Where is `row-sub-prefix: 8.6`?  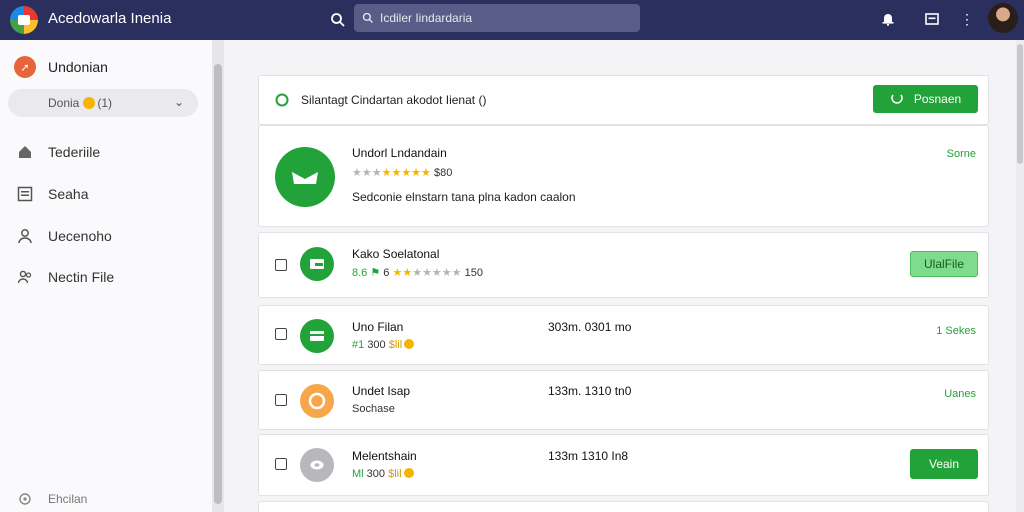 row-sub-prefix: 8.6 is located at coordinates (360, 273).